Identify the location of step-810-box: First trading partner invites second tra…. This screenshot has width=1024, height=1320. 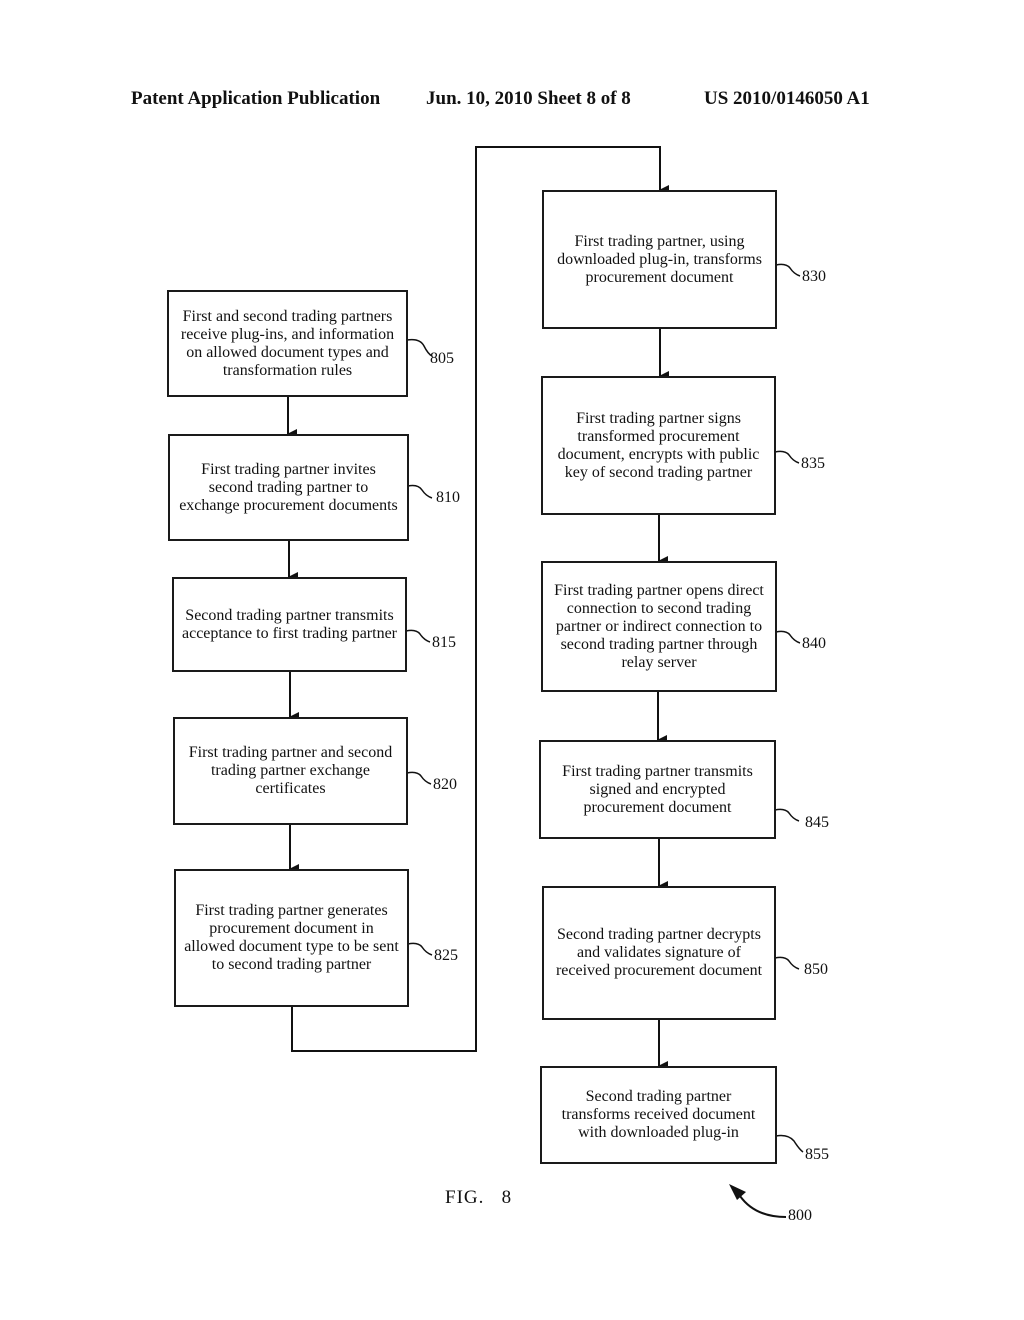
(288, 487).